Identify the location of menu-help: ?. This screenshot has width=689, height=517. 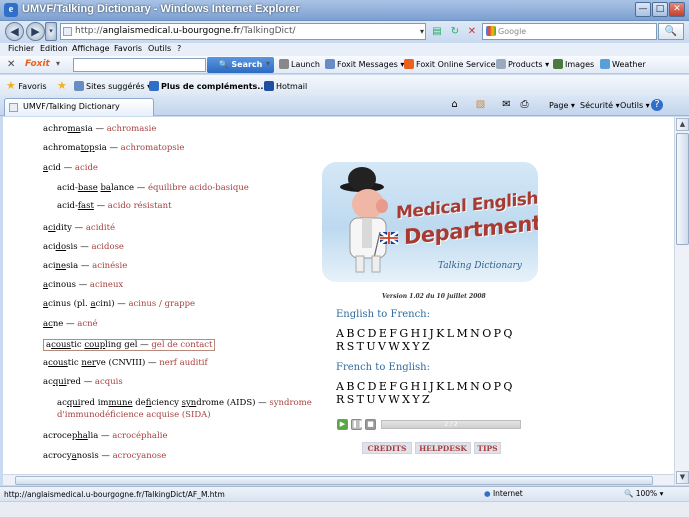
(179, 48).